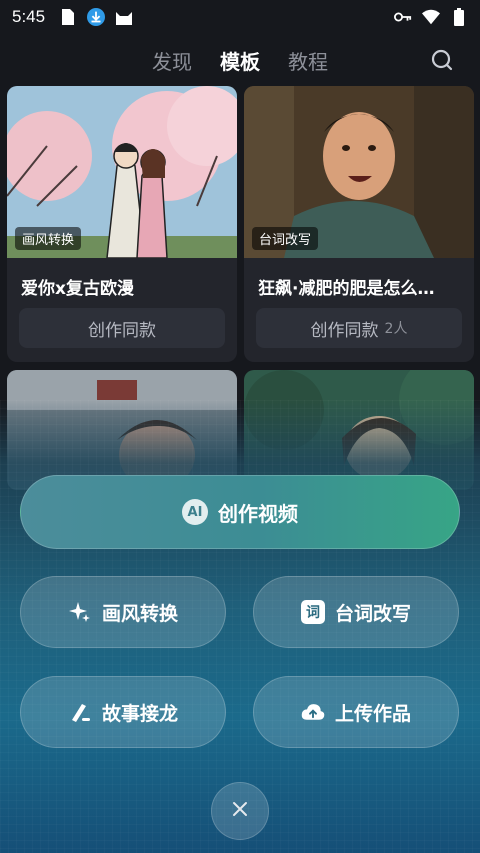  I want to click on style-badge: 台词改写, so click(285, 238).